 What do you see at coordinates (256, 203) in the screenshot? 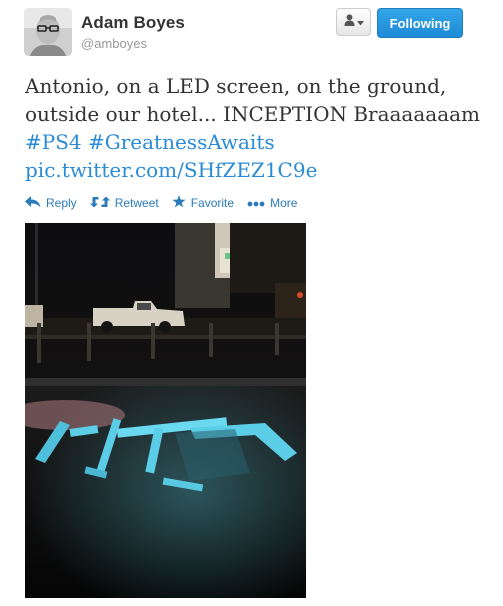
I see `more-dots-icon` at bounding box center [256, 203].